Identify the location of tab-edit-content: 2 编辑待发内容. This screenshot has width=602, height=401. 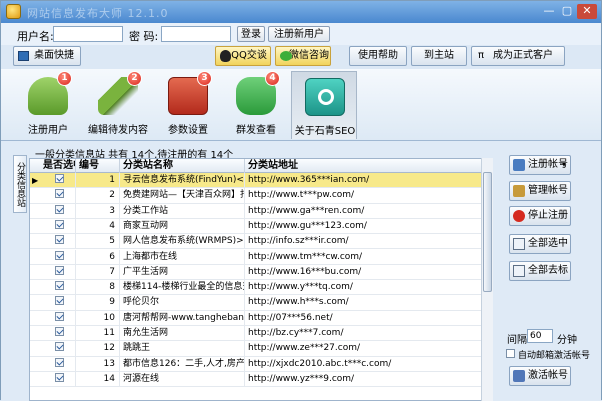
(118, 105).